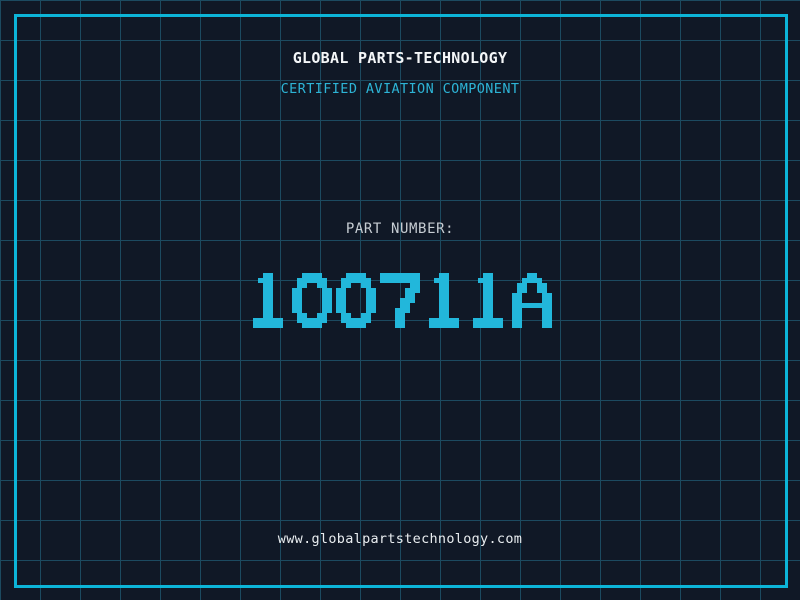 The height and width of the screenshot is (600, 800). Describe the element at coordinates (400, 539) in the screenshot. I see `website-url: www.globalpartstechnology.com` at that location.